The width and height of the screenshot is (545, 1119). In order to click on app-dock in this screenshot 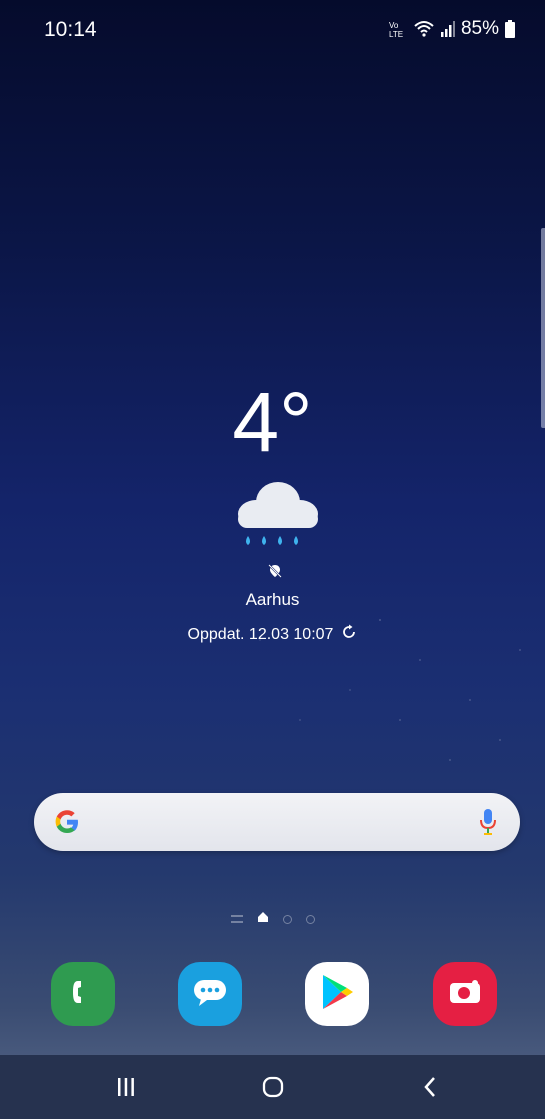, I will do `click(272, 1001)`.